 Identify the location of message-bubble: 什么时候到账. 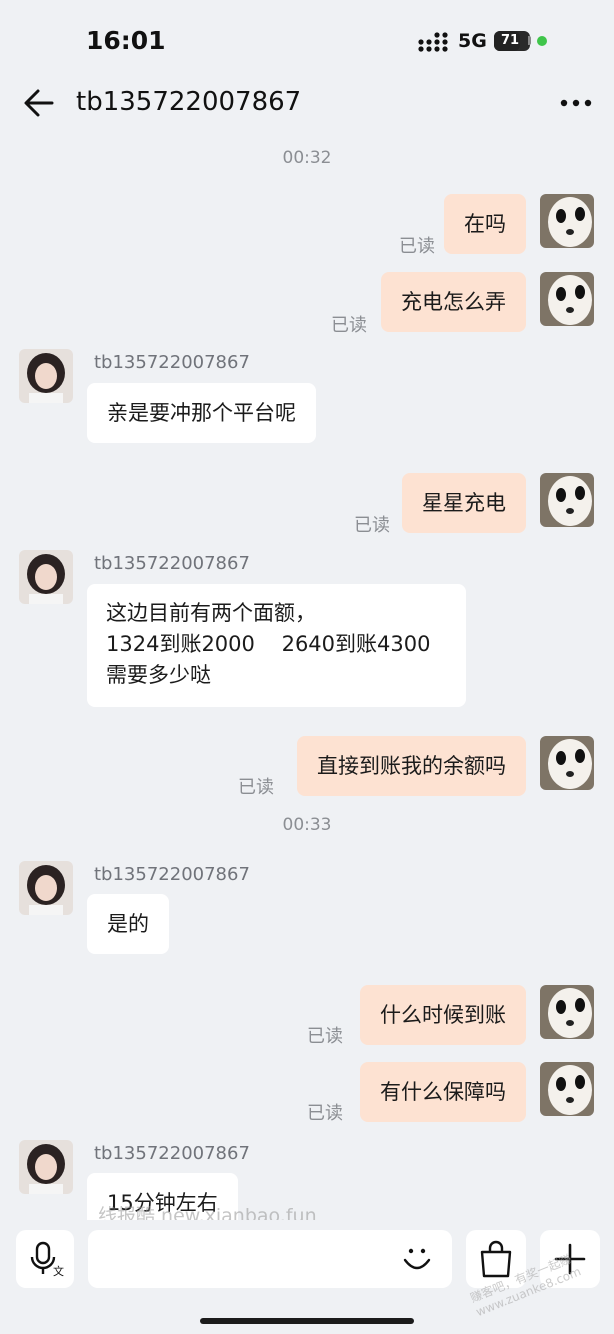
(443, 1015).